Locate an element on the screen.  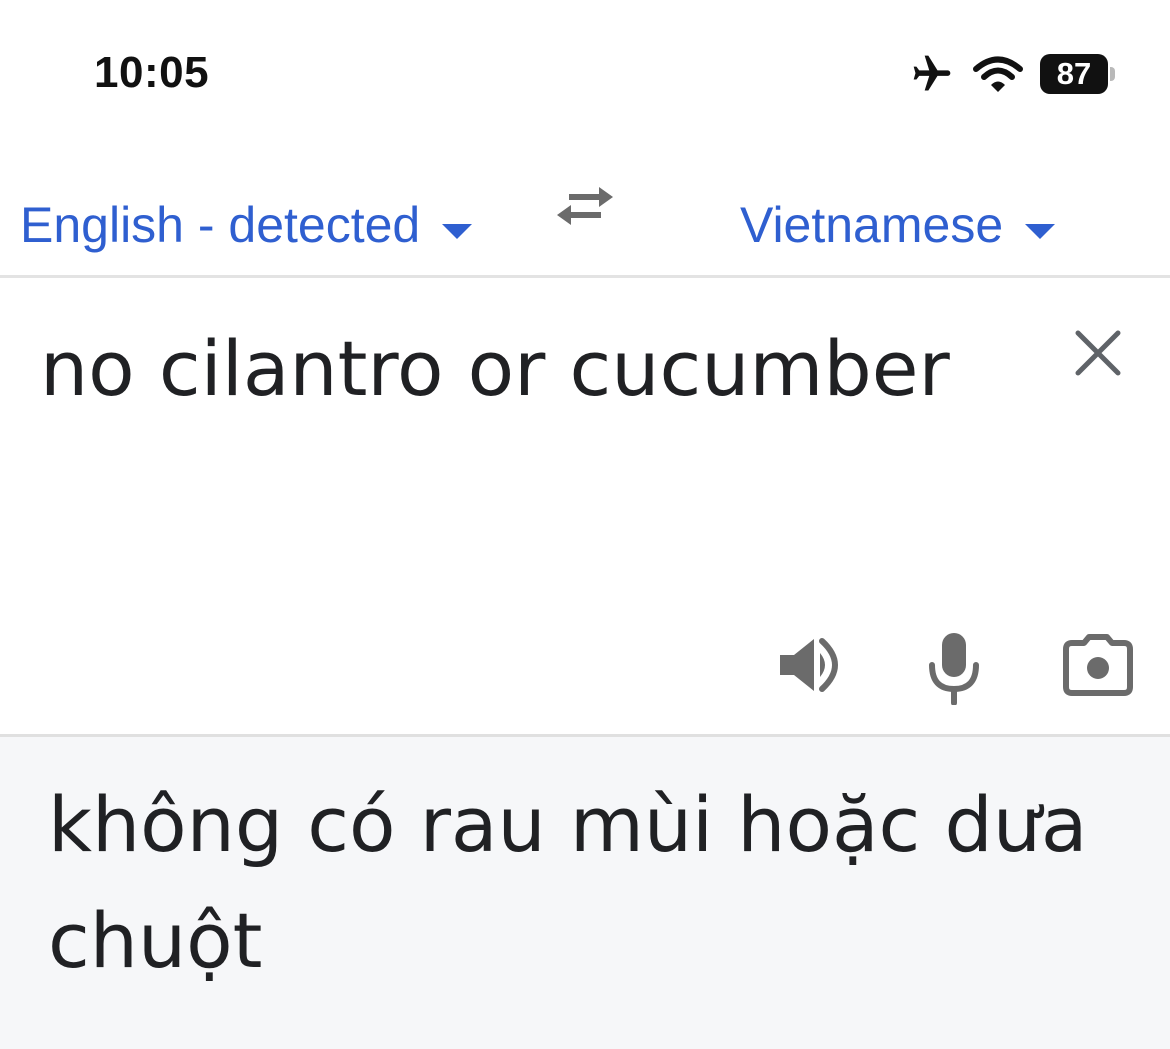
status-time: 10:05 is located at coordinates (152, 72).